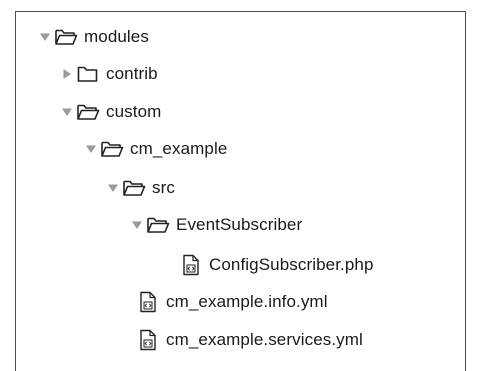  Describe the element at coordinates (163, 187) in the screenshot. I see `tree-item-label: src` at that location.